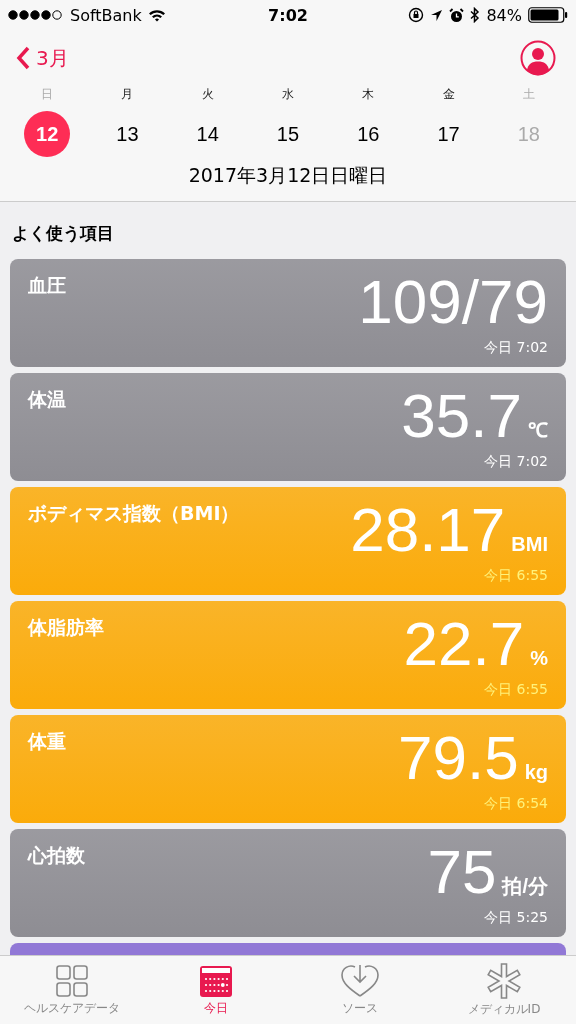  I want to click on metric-card: 体温 35.7℃ 今日 7:02, so click(288, 427).